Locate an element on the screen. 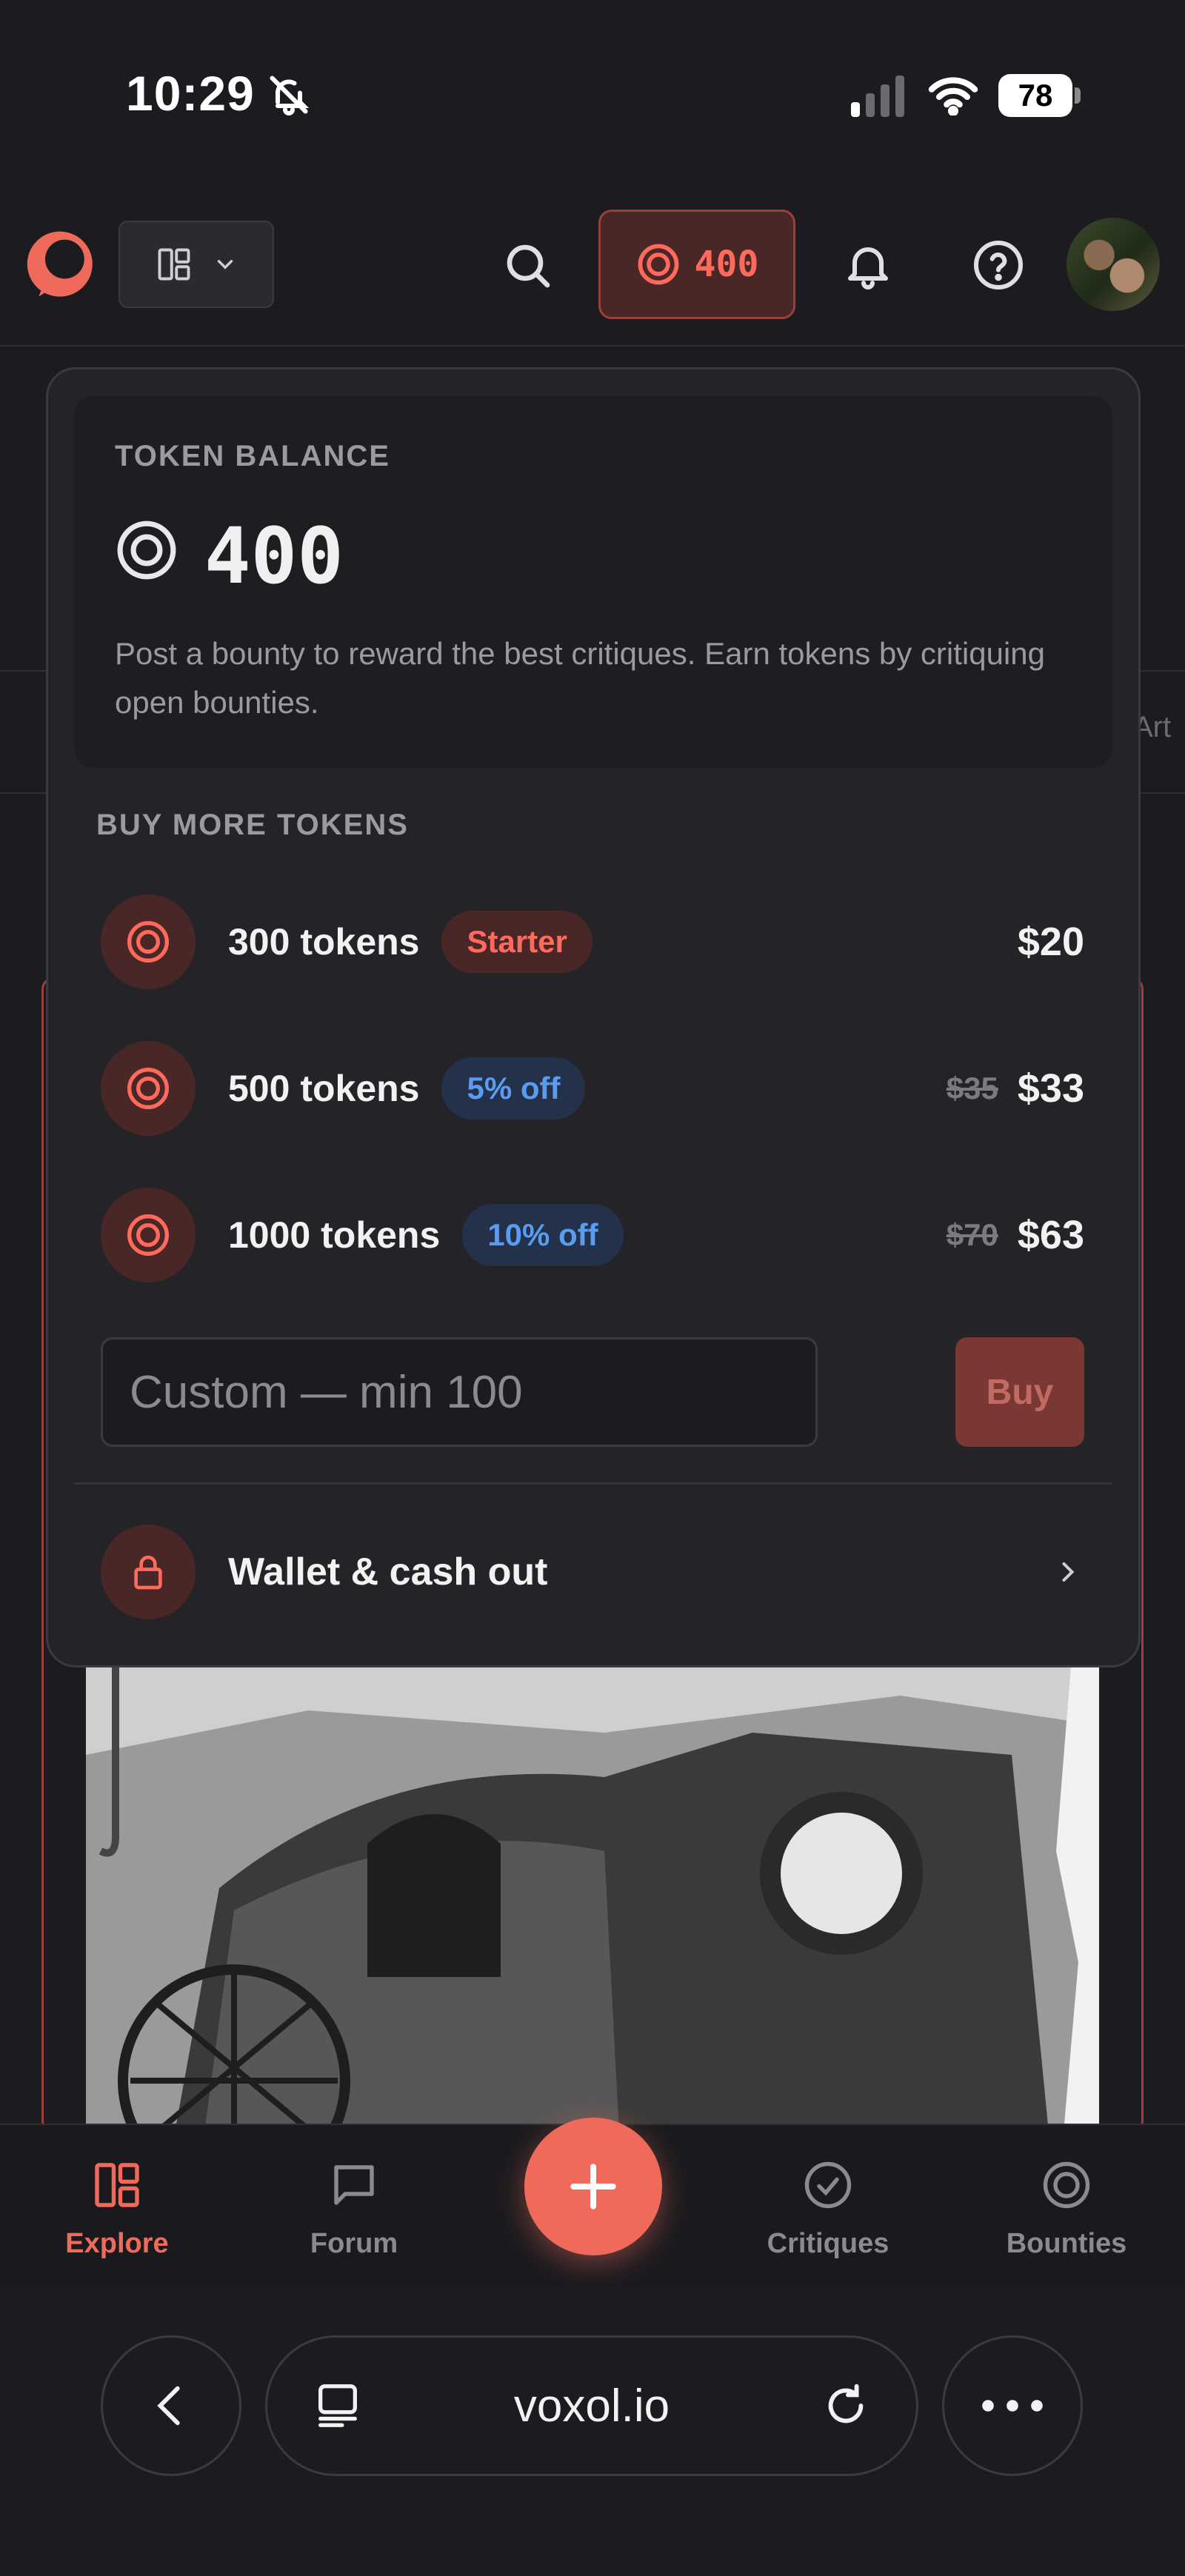 The width and height of the screenshot is (1185, 2576). token-balance-button: 400 is located at coordinates (696, 264).